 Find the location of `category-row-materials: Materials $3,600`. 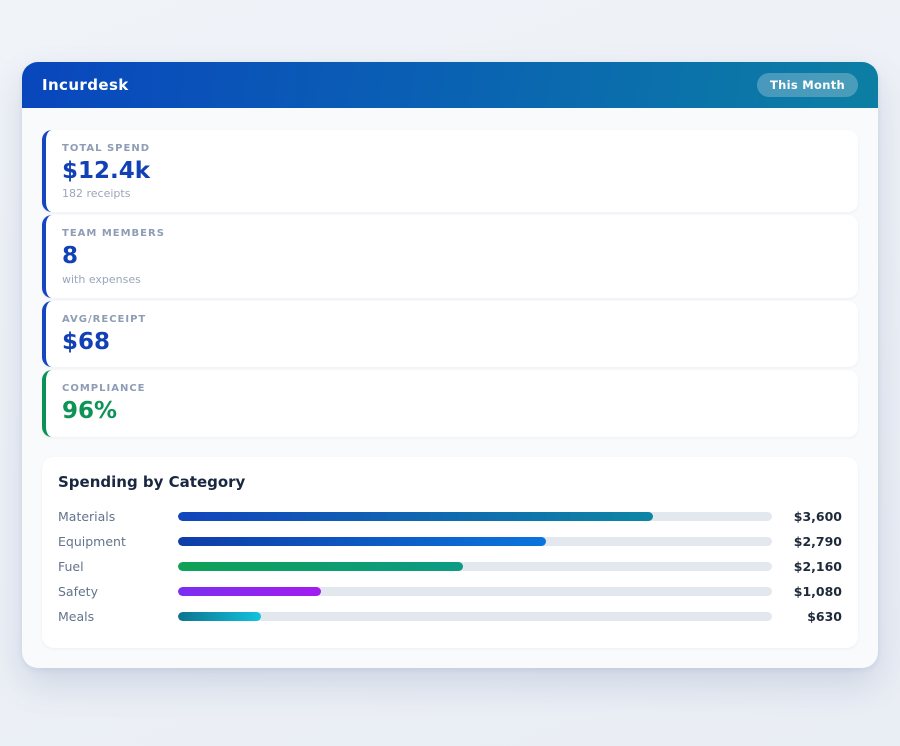

category-row-materials: Materials $3,600 is located at coordinates (450, 516).